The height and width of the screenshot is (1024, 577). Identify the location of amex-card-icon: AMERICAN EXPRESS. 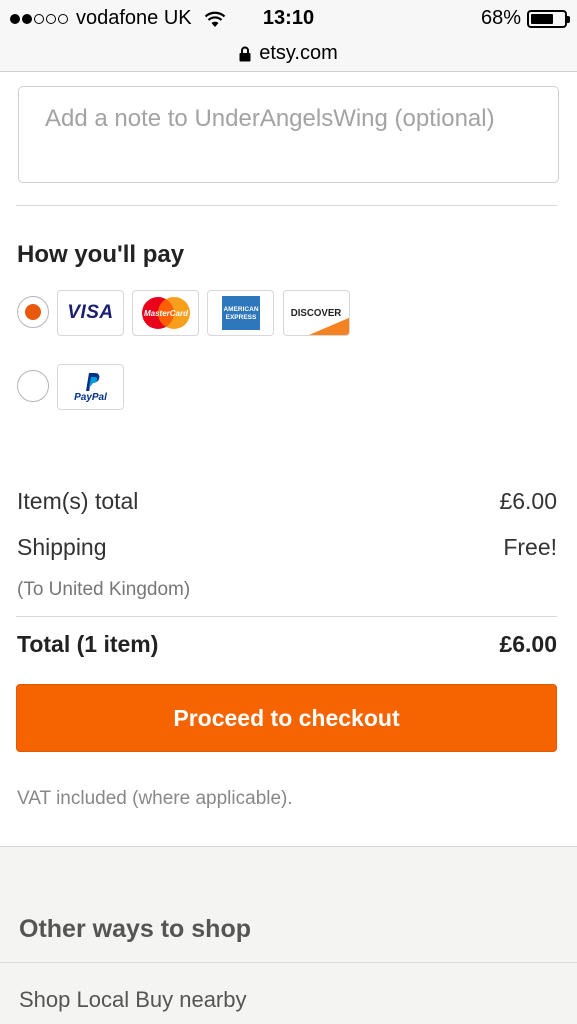
(240, 313).